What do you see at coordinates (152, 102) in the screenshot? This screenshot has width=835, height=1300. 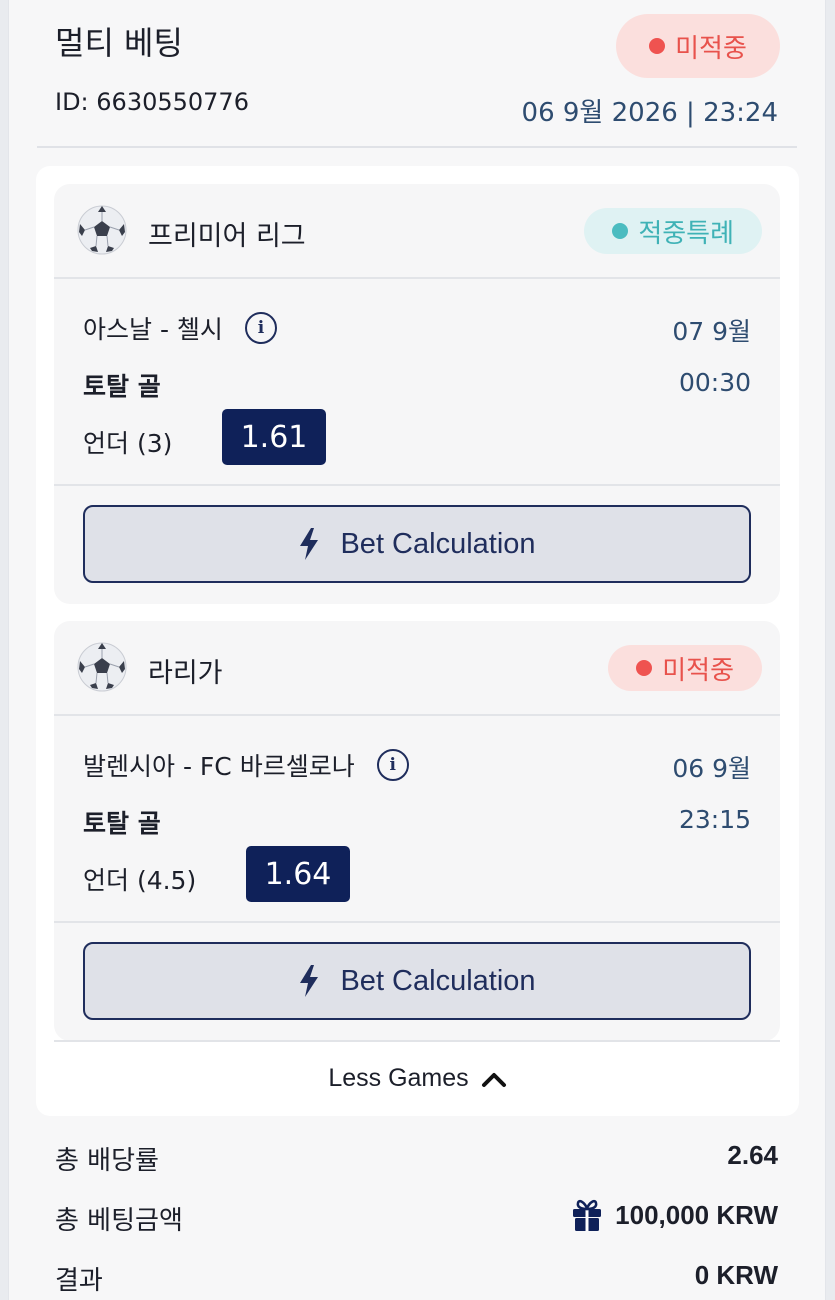 I see `bet-id: ID: 6630550776` at bounding box center [152, 102].